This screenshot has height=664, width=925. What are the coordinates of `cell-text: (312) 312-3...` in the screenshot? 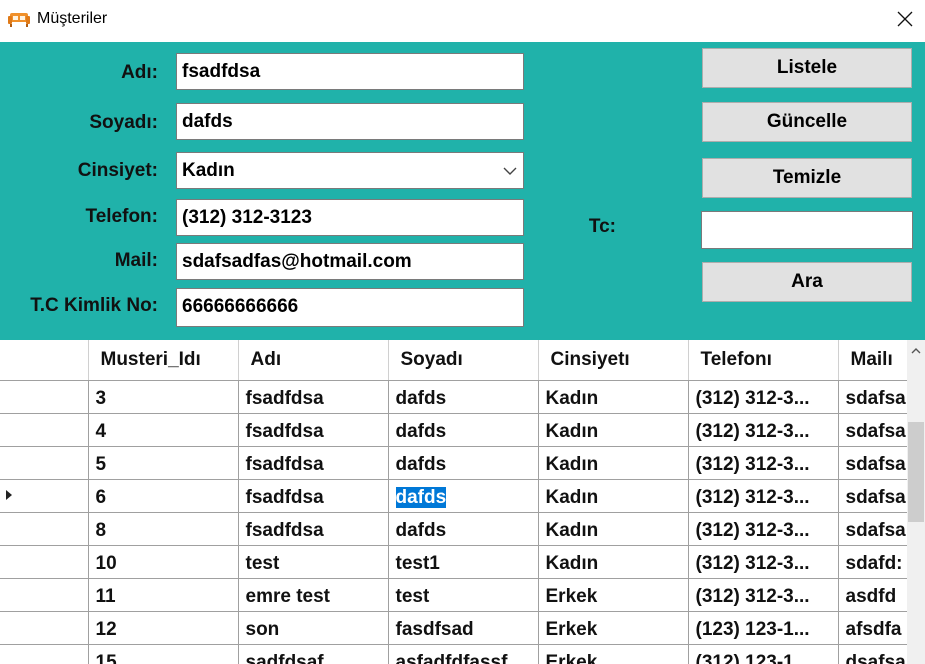 It's located at (752, 530).